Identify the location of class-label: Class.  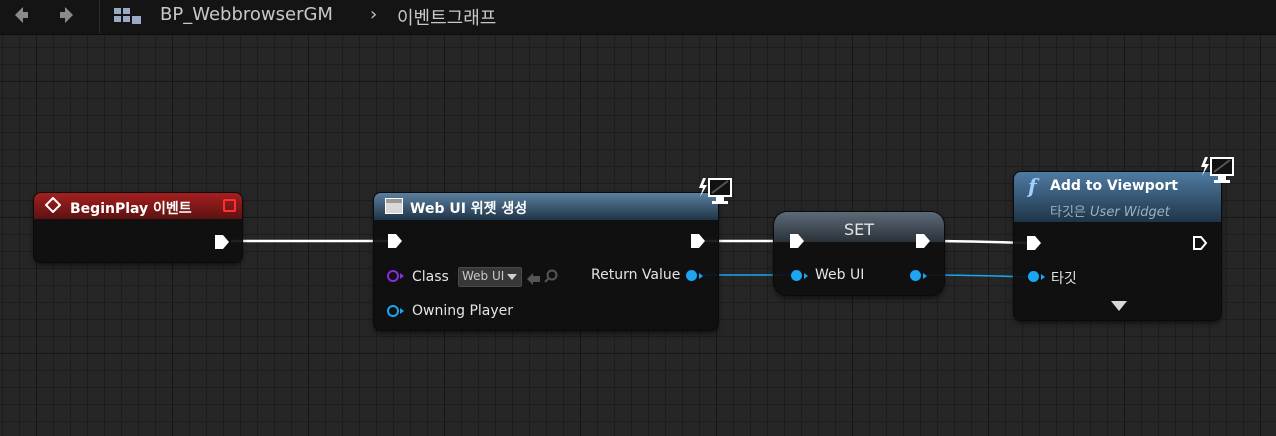
(430, 277).